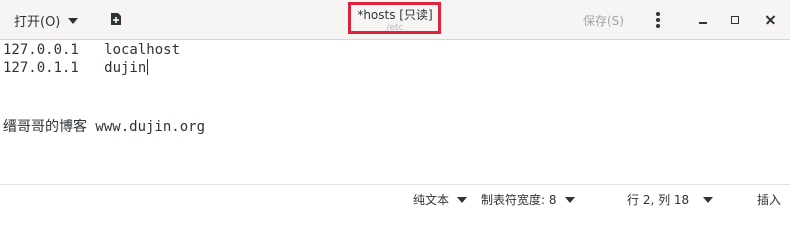 The width and height of the screenshot is (790, 240). What do you see at coordinates (658, 20) in the screenshot?
I see `menu-button` at bounding box center [658, 20].